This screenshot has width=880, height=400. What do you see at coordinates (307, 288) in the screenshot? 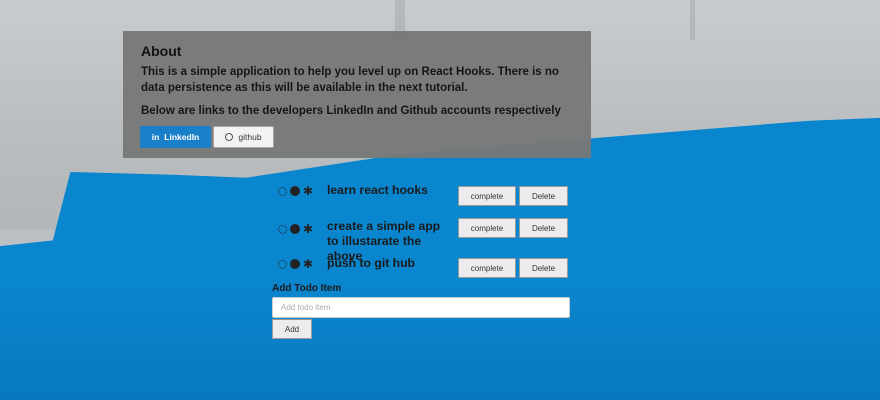
I see `add-todo-label: Add Todo Item` at bounding box center [307, 288].